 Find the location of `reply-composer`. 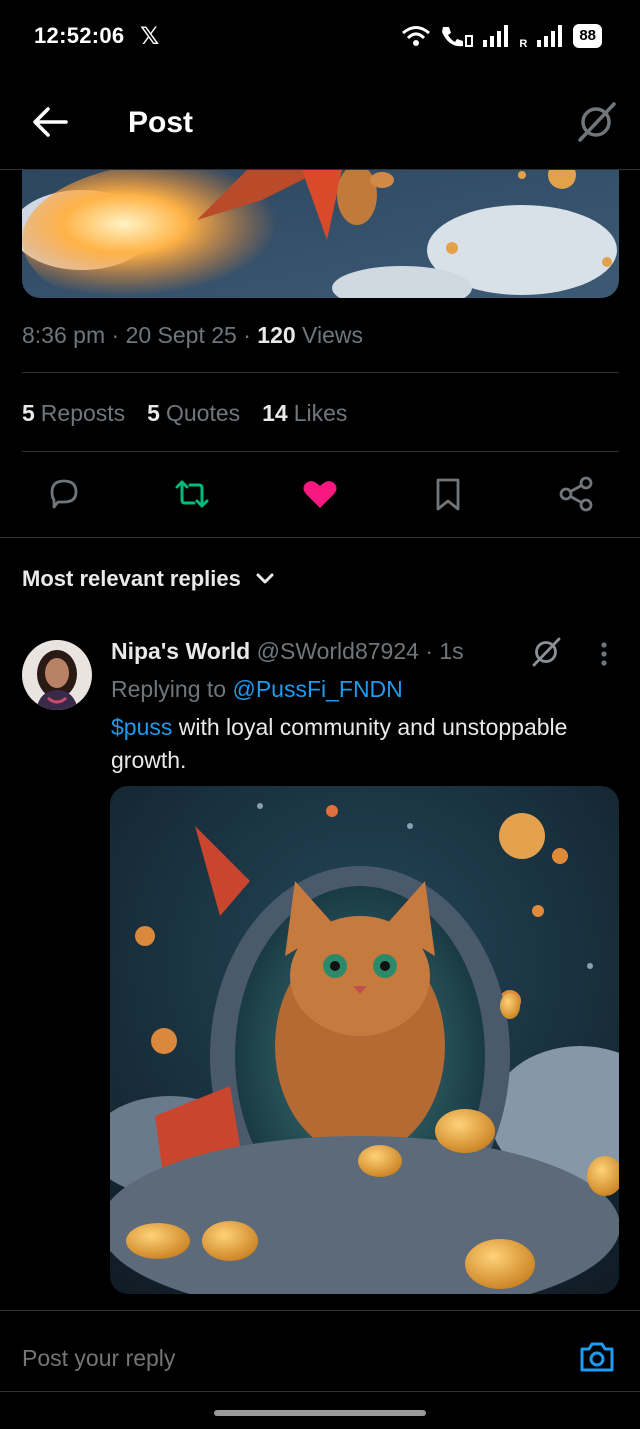

reply-composer is located at coordinates (320, 1351).